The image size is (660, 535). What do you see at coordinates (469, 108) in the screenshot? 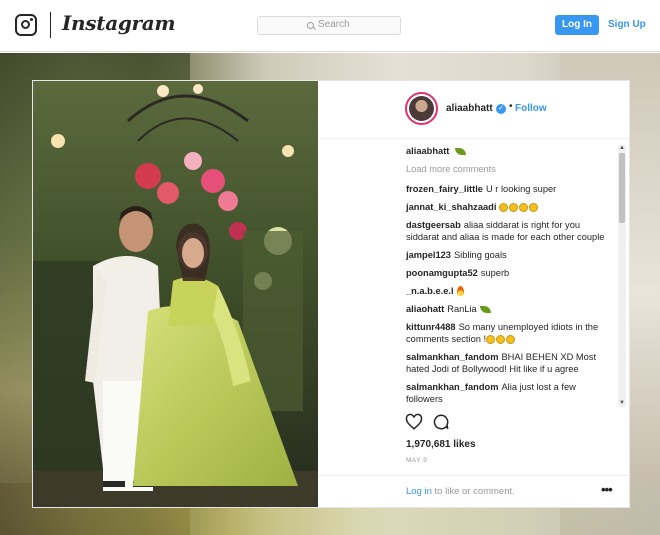
I see `header-username: aliaabhatt` at bounding box center [469, 108].